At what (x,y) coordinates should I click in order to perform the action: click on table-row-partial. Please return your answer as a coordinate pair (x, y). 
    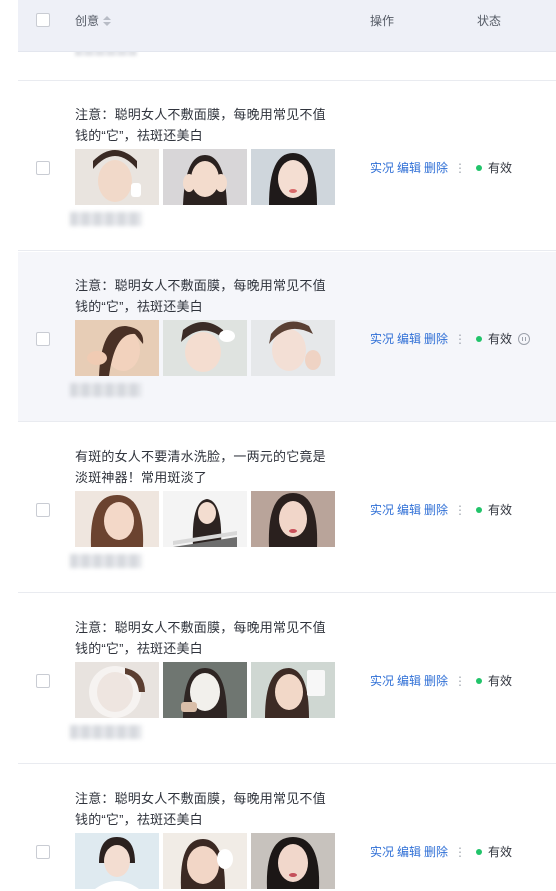
    Looking at the image, I should click on (287, 66).